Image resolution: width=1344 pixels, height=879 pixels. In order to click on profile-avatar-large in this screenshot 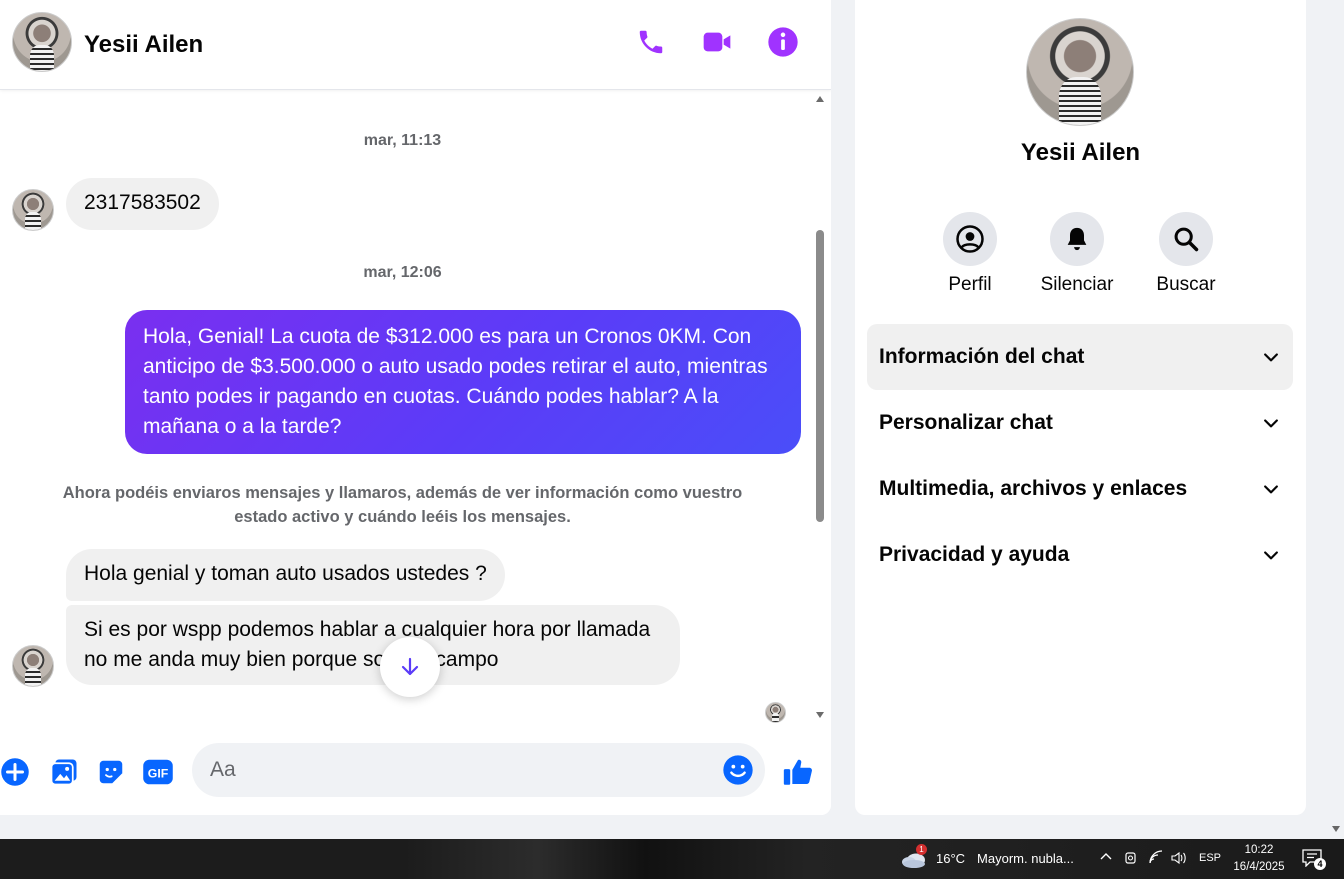, I will do `click(1080, 72)`.